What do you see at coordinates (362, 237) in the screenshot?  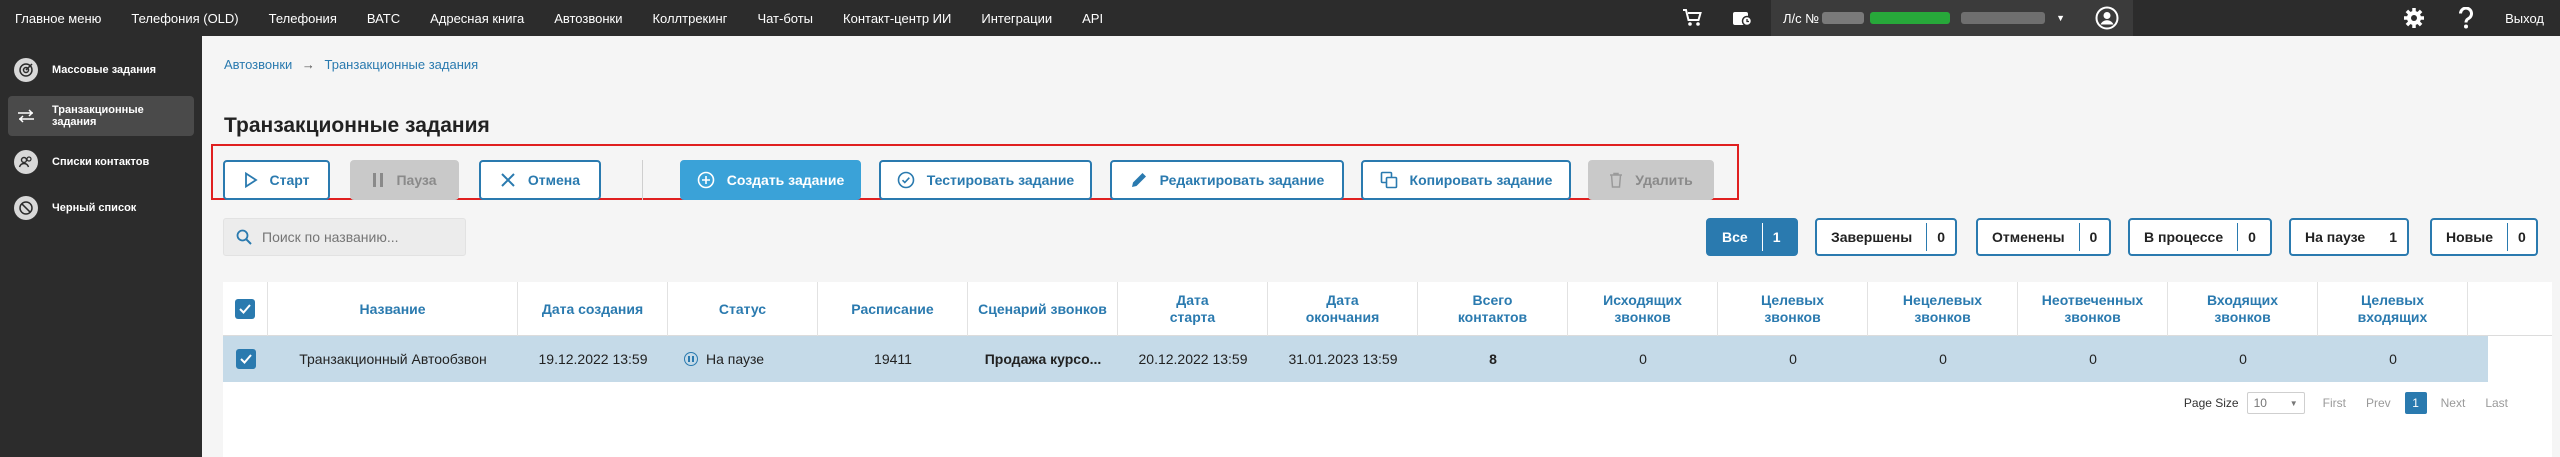 I see `search-input` at bounding box center [362, 237].